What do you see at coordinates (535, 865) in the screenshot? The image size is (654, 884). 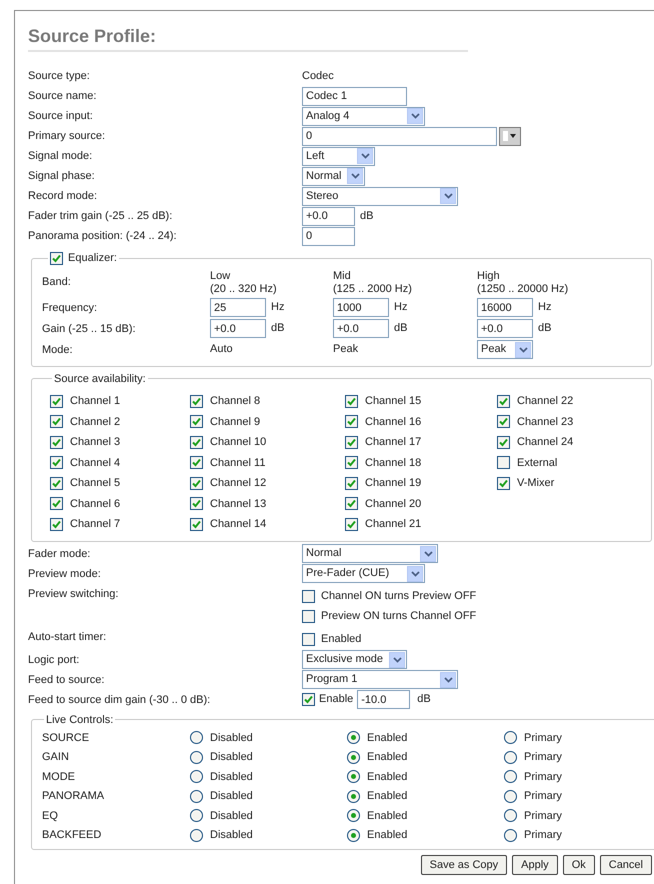 I see `action-button: Apply` at bounding box center [535, 865].